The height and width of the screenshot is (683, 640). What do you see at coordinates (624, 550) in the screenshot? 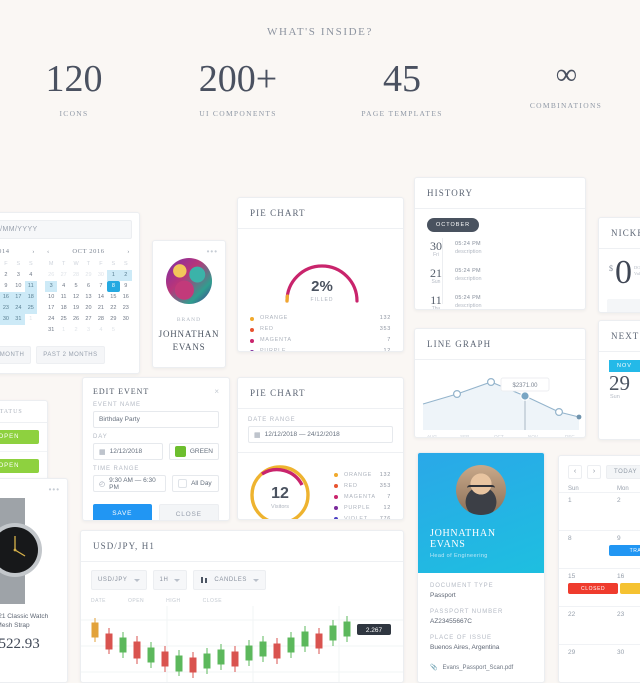
I see `calendar-event: TRAN` at bounding box center [624, 550].